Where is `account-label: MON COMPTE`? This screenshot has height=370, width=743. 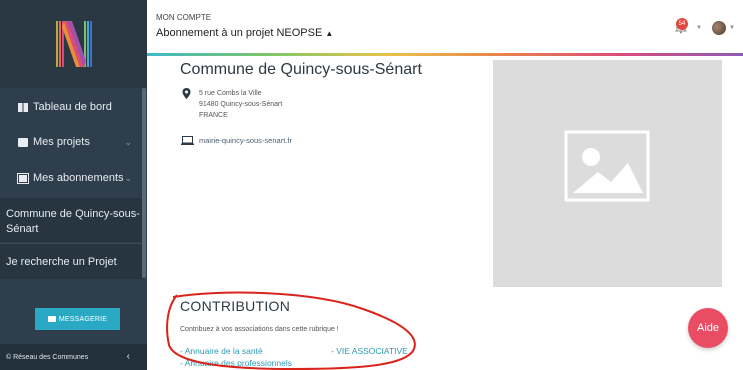
account-label: MON COMPTE is located at coordinates (184, 17).